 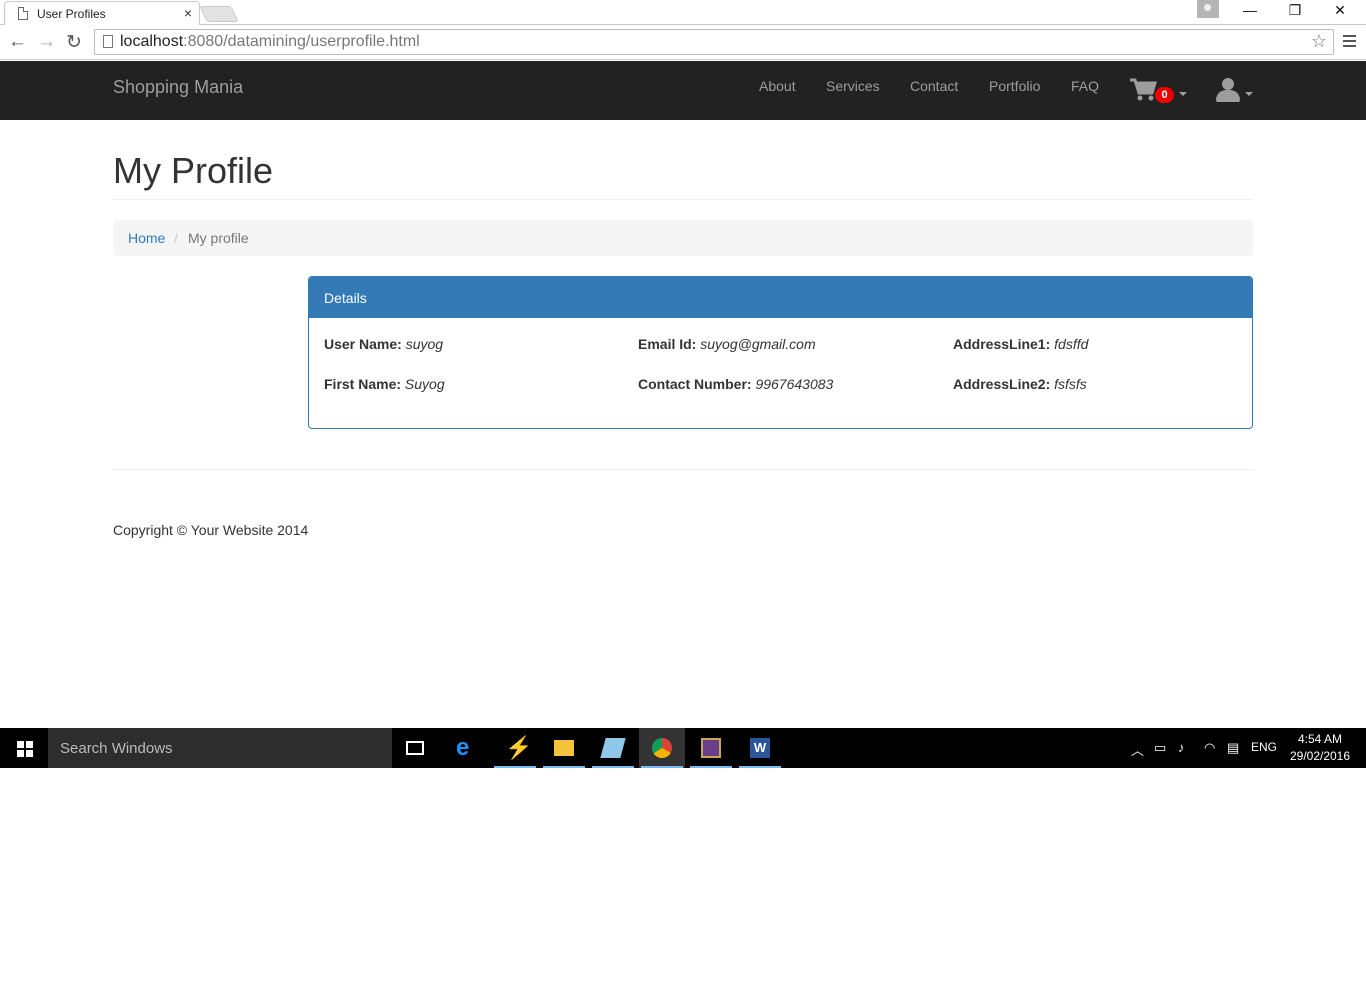 What do you see at coordinates (219, 14) in the screenshot?
I see `new-tab-button` at bounding box center [219, 14].